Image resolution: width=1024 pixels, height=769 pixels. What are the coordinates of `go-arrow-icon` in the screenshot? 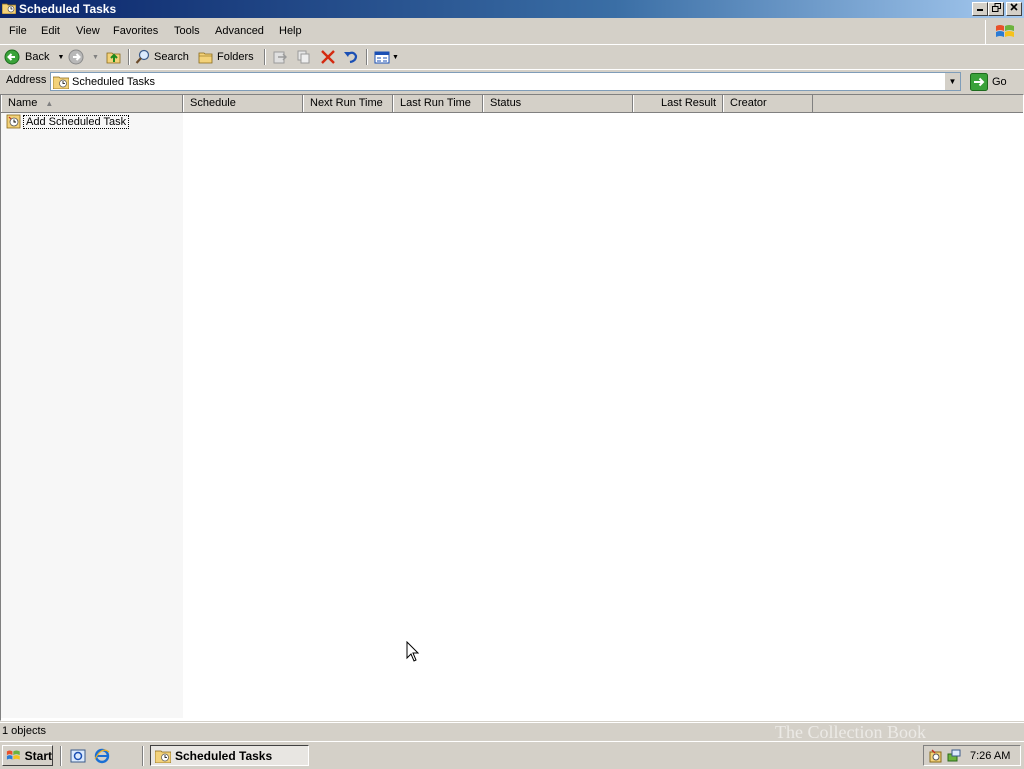 It's located at (979, 81).